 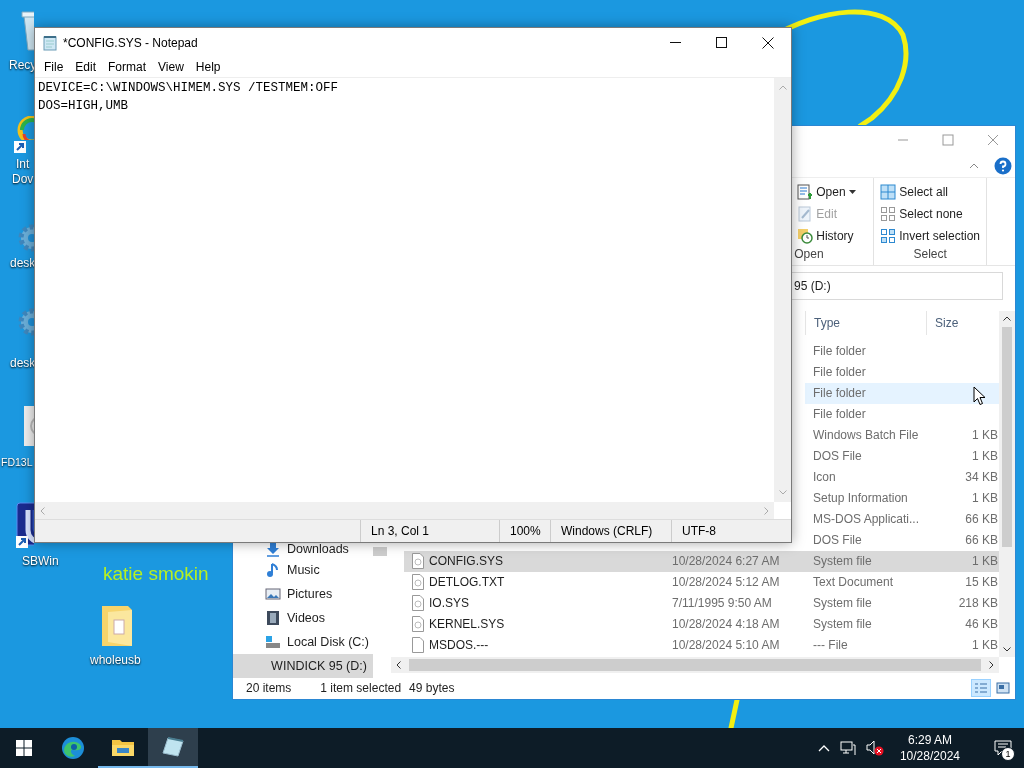 What do you see at coordinates (28, 426) in the screenshot?
I see `disk-image-icon` at bounding box center [28, 426].